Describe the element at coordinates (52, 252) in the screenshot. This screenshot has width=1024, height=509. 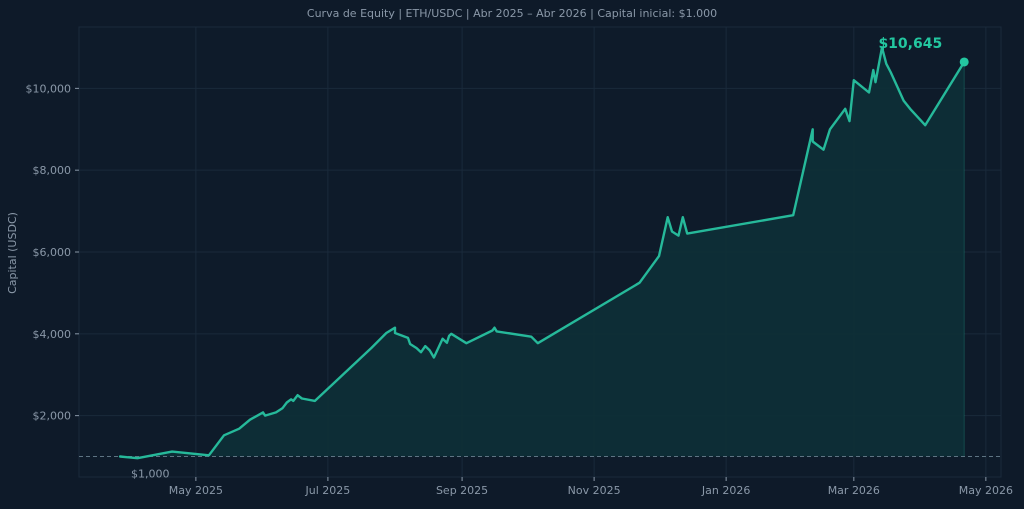
I see `y-tick-label: $6,000` at that location.